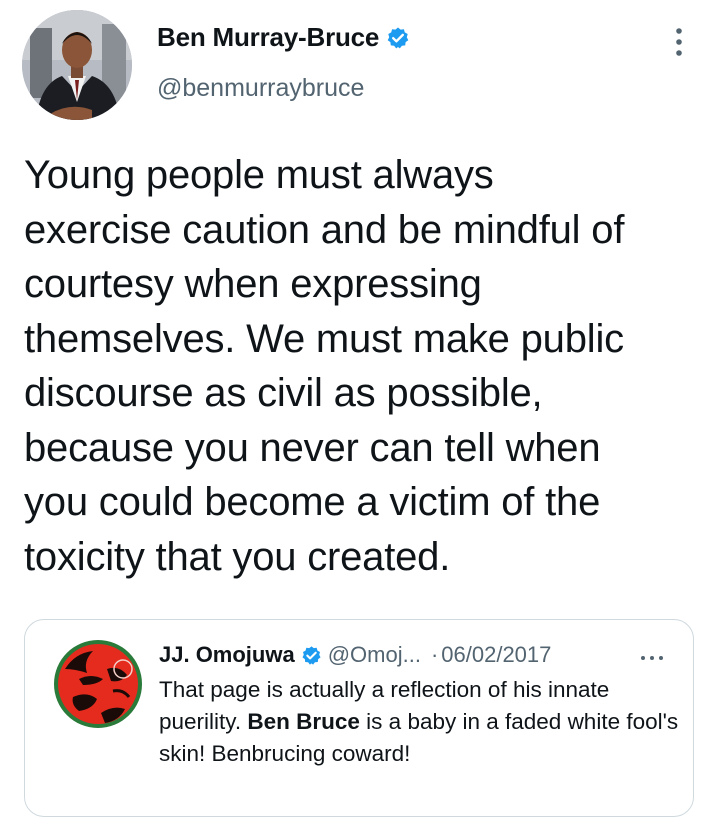 Image resolution: width=720 pixels, height=831 pixels. What do you see at coordinates (227, 655) in the screenshot?
I see `quoted-author-name: JJ. Omojuwa` at bounding box center [227, 655].